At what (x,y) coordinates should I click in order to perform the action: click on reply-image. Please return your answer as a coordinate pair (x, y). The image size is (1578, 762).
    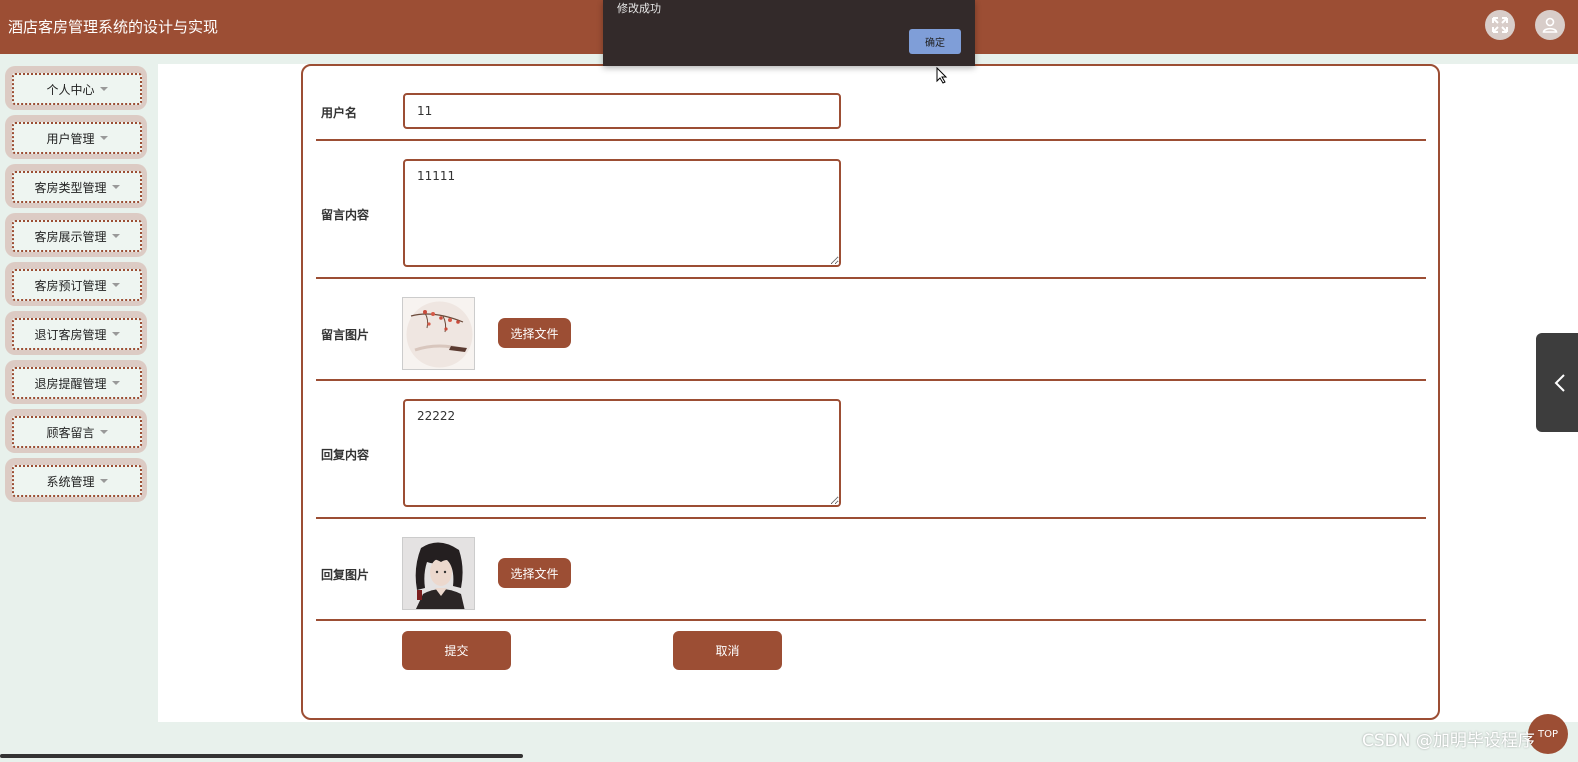
    Looking at the image, I should click on (438, 573).